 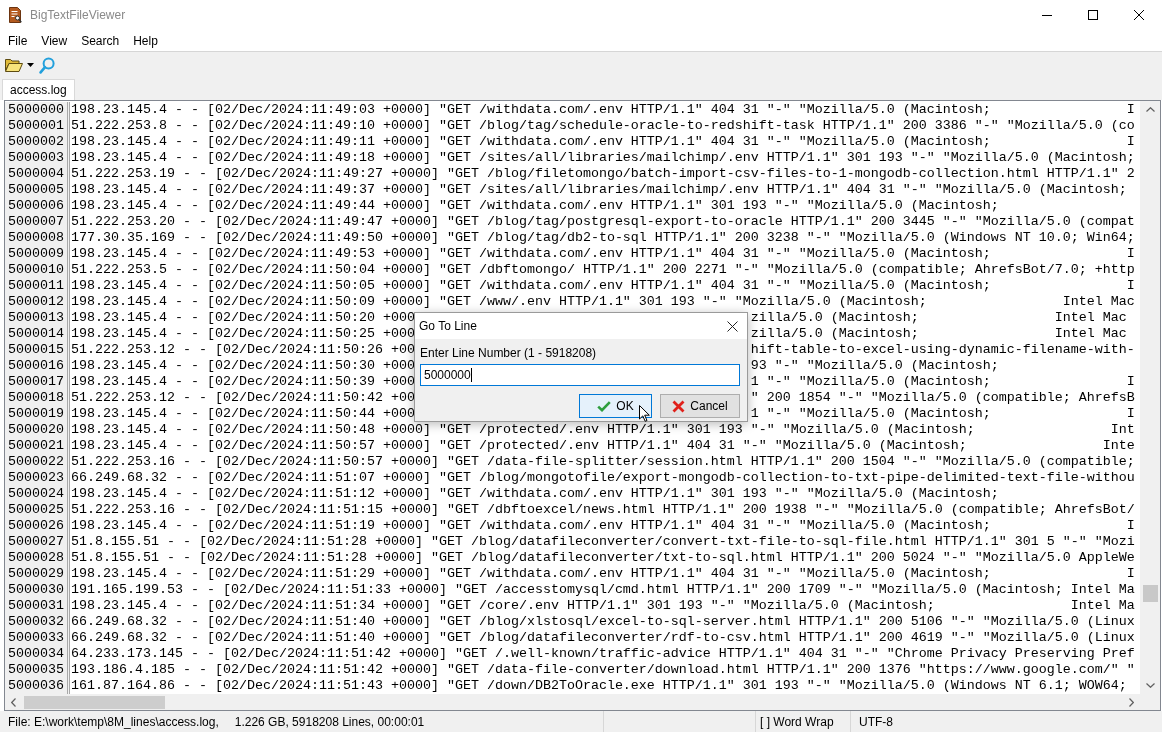 I want to click on menu-item: View, so click(x=54, y=40).